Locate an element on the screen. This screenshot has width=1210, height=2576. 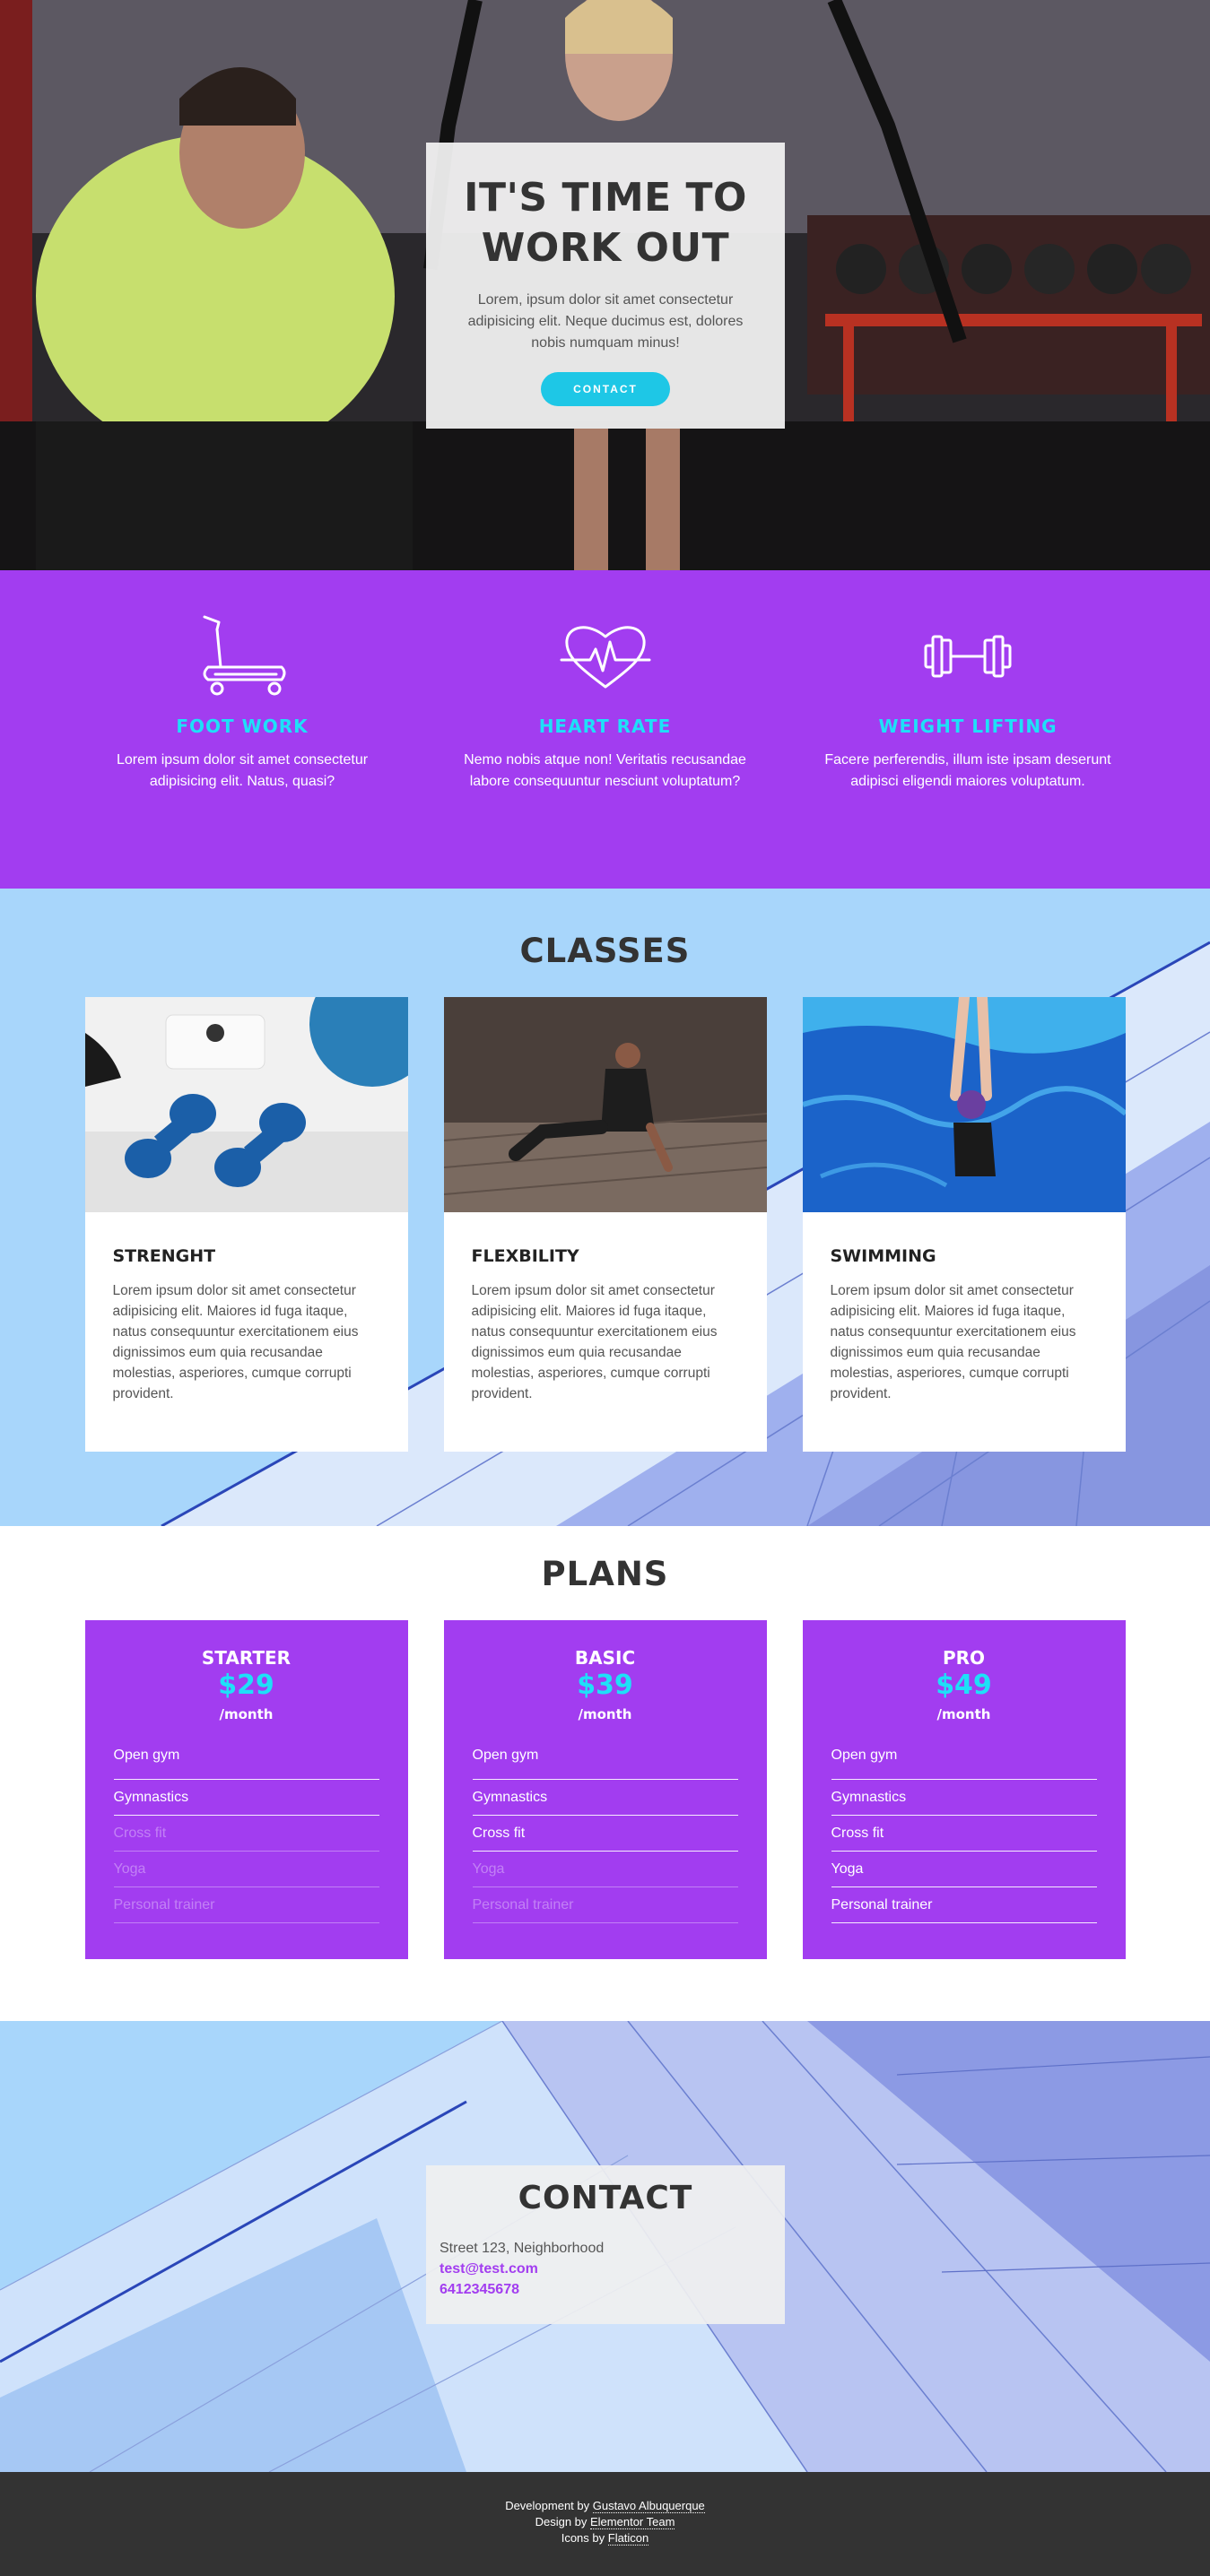
footer-icons-prefix: Icons by is located at coordinates (584, 2538).